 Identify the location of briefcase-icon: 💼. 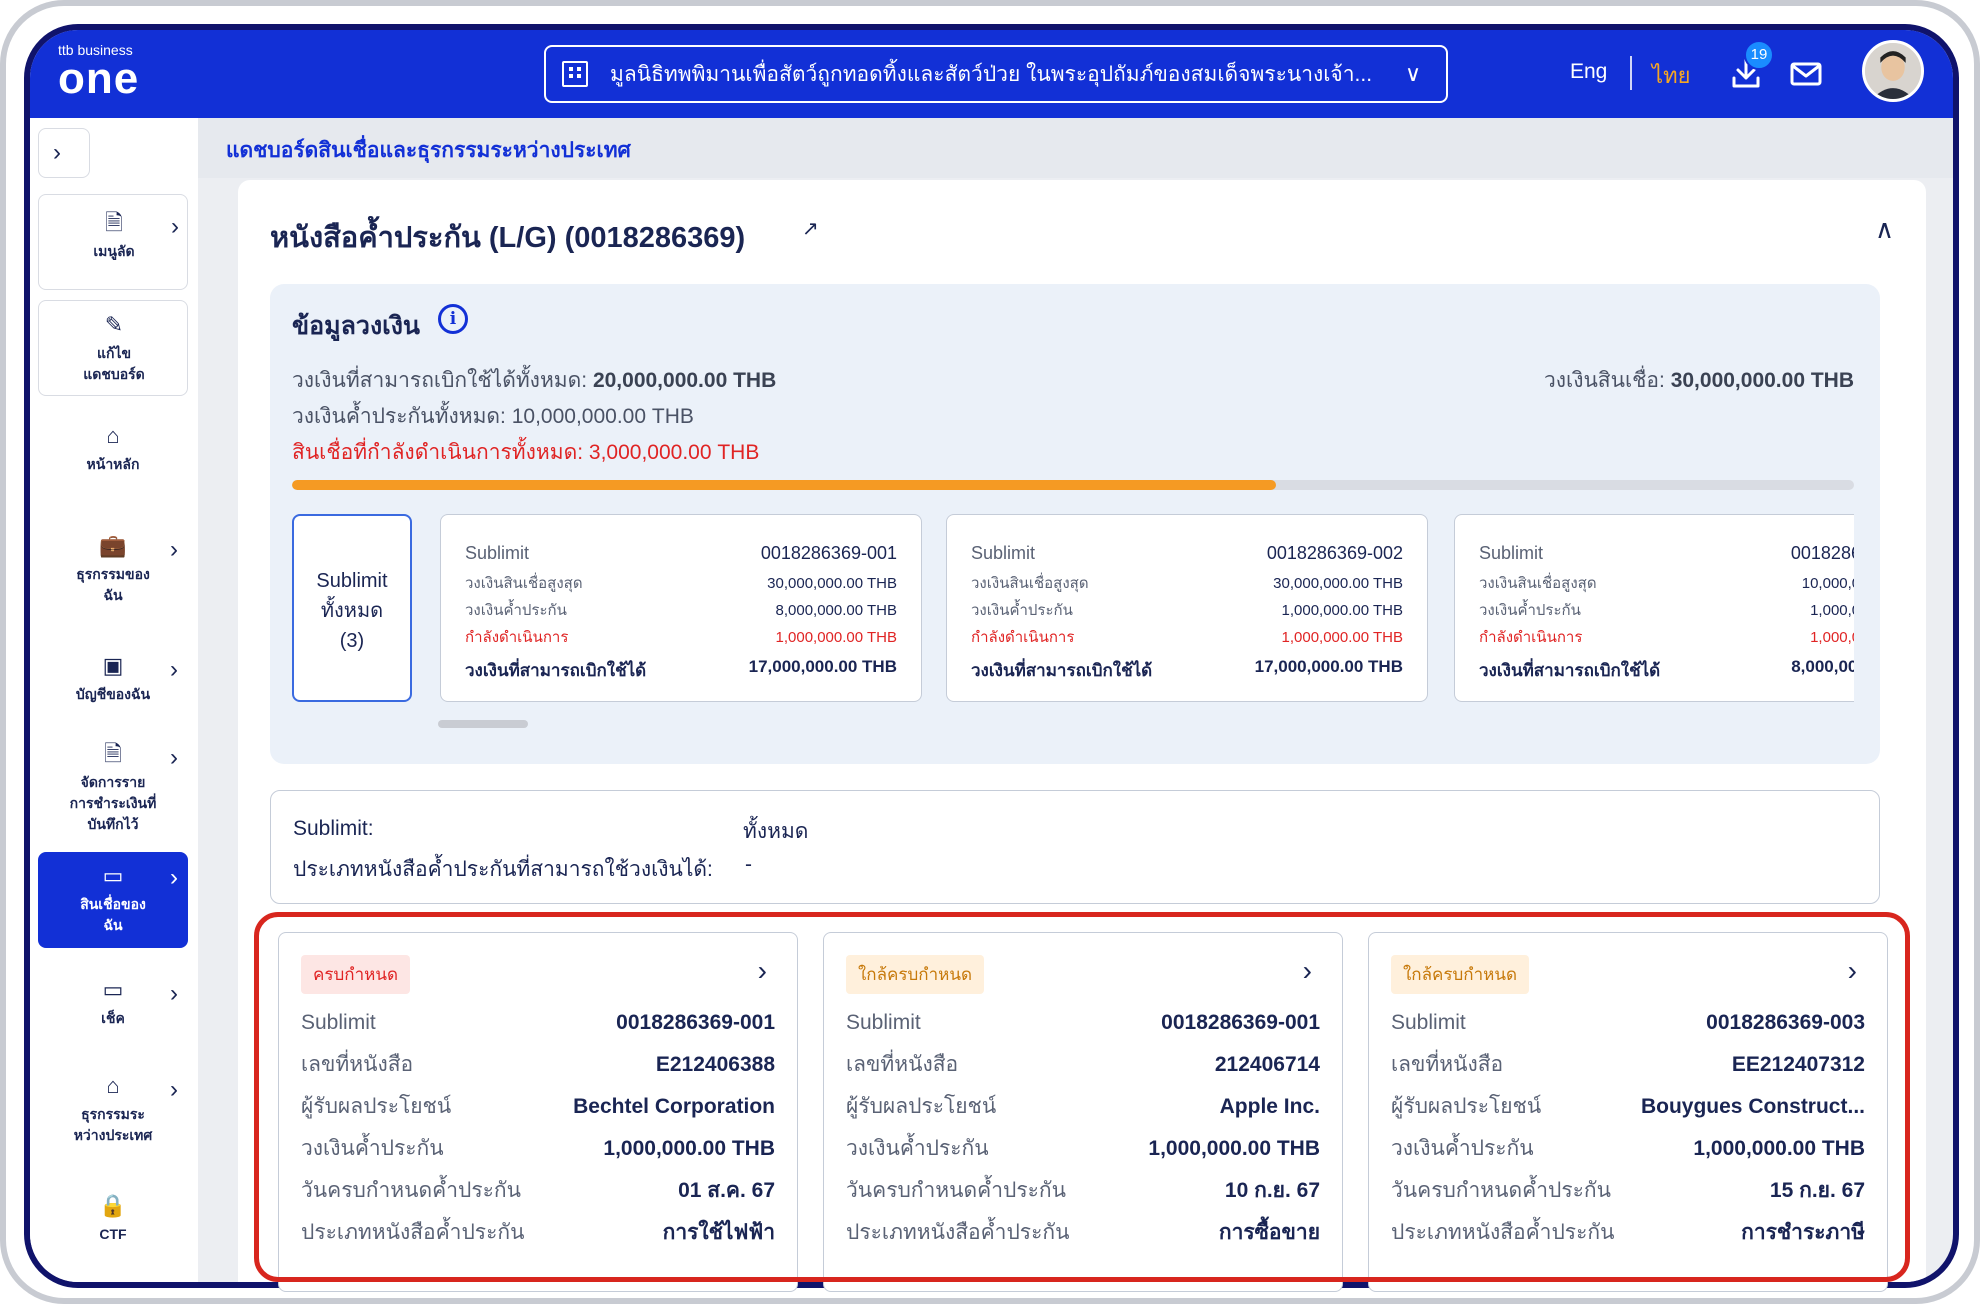
(113, 545).